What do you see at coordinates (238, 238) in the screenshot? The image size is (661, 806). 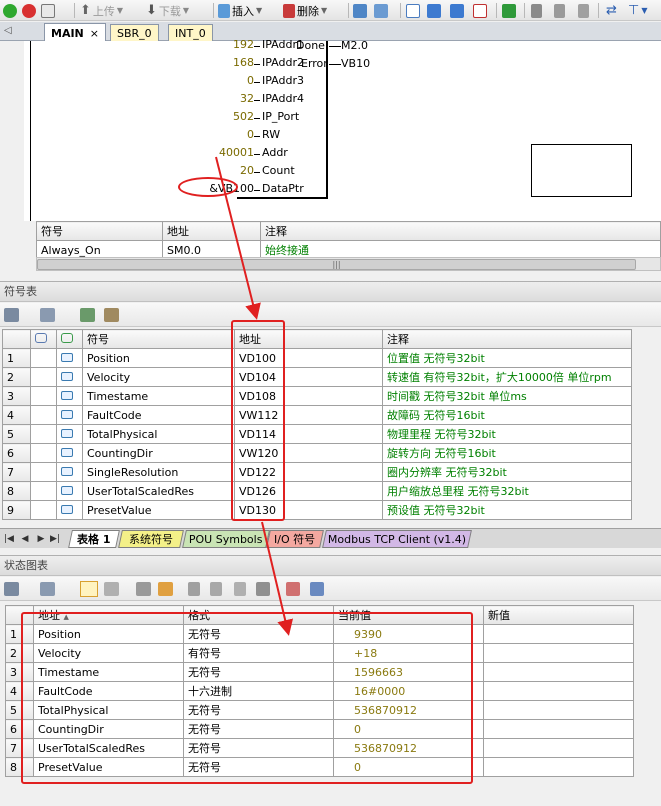 I see `arrow-to-address-column` at bounding box center [238, 238].